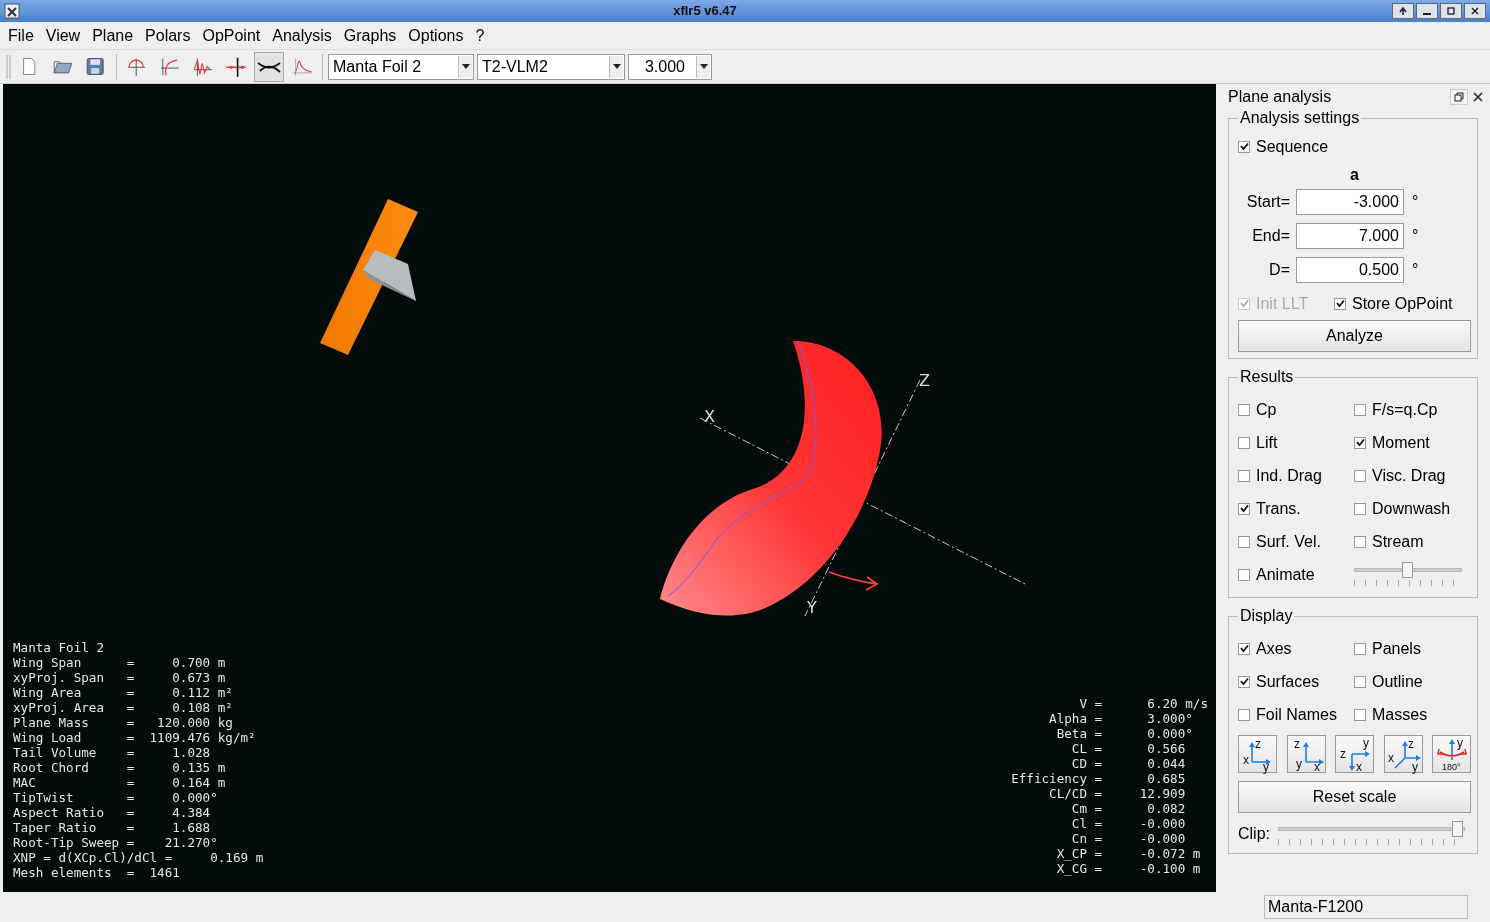 The width and height of the screenshot is (1490, 922). What do you see at coordinates (1402, 303) in the screenshot?
I see `checkbox: Store OpPoint` at bounding box center [1402, 303].